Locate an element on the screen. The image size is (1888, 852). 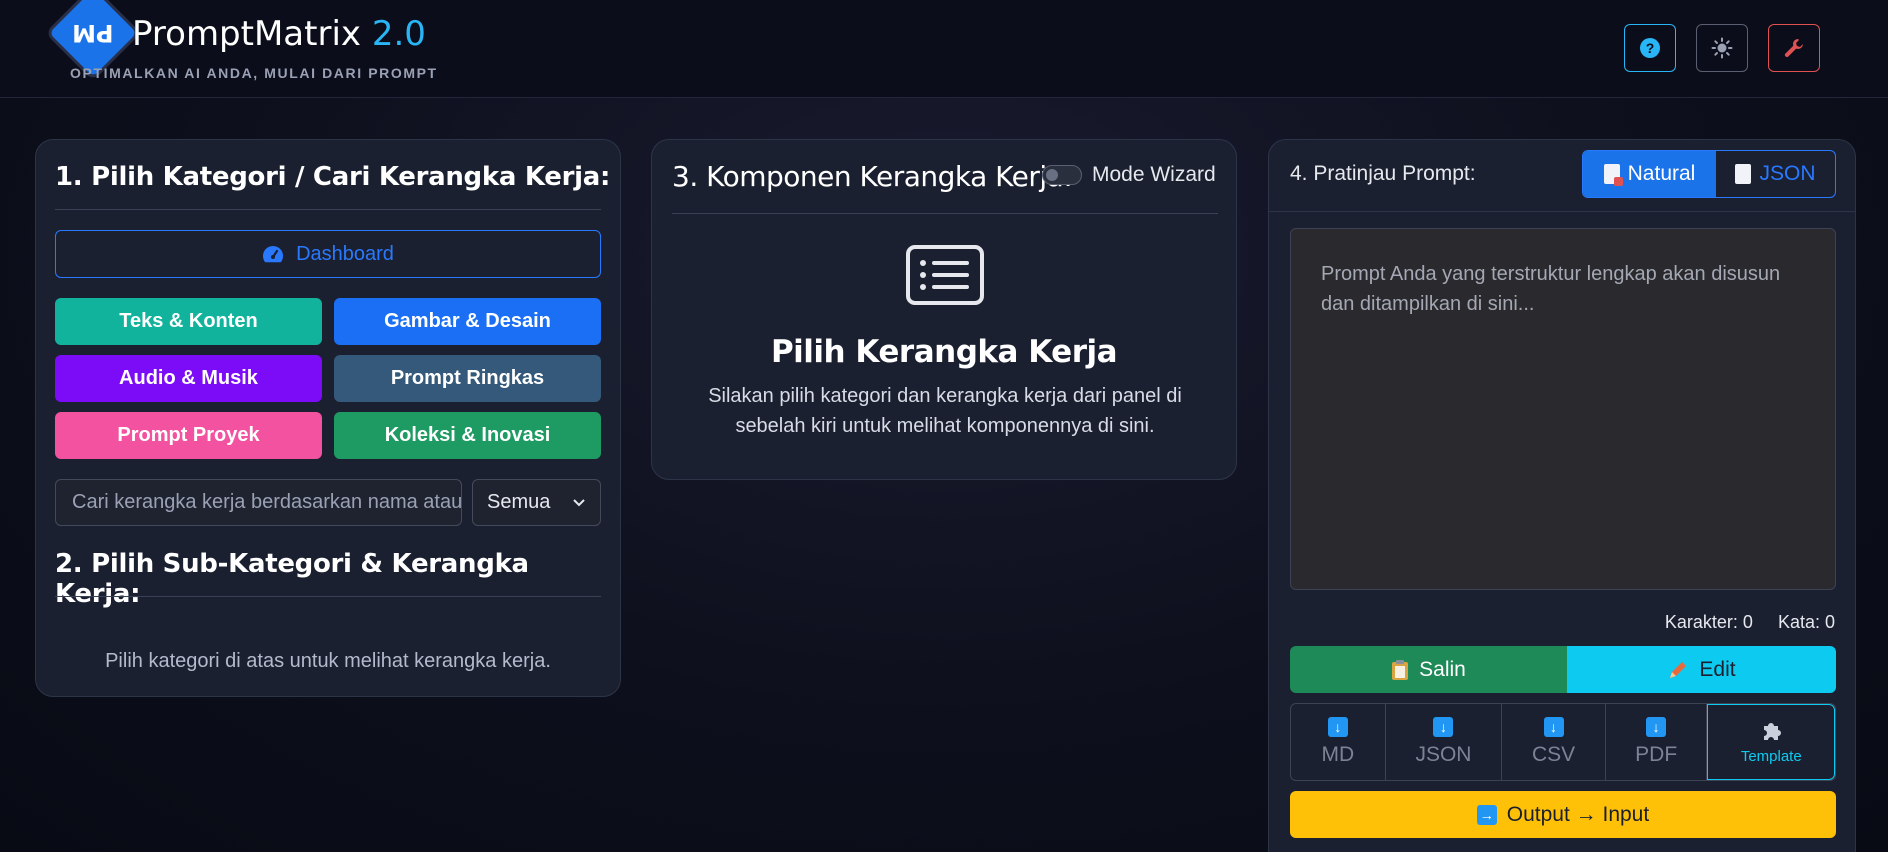
dashboard-label: Dashboard is located at coordinates (345, 253).